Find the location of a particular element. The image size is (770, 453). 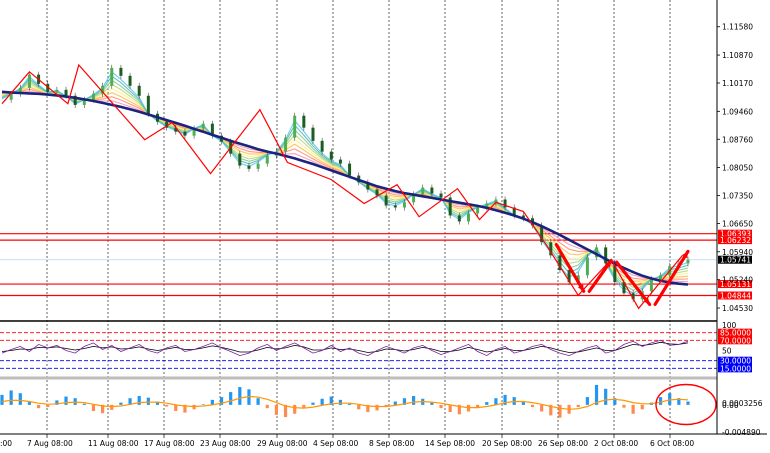

rsi-y-tick-label: 100 is located at coordinates (729, 325).